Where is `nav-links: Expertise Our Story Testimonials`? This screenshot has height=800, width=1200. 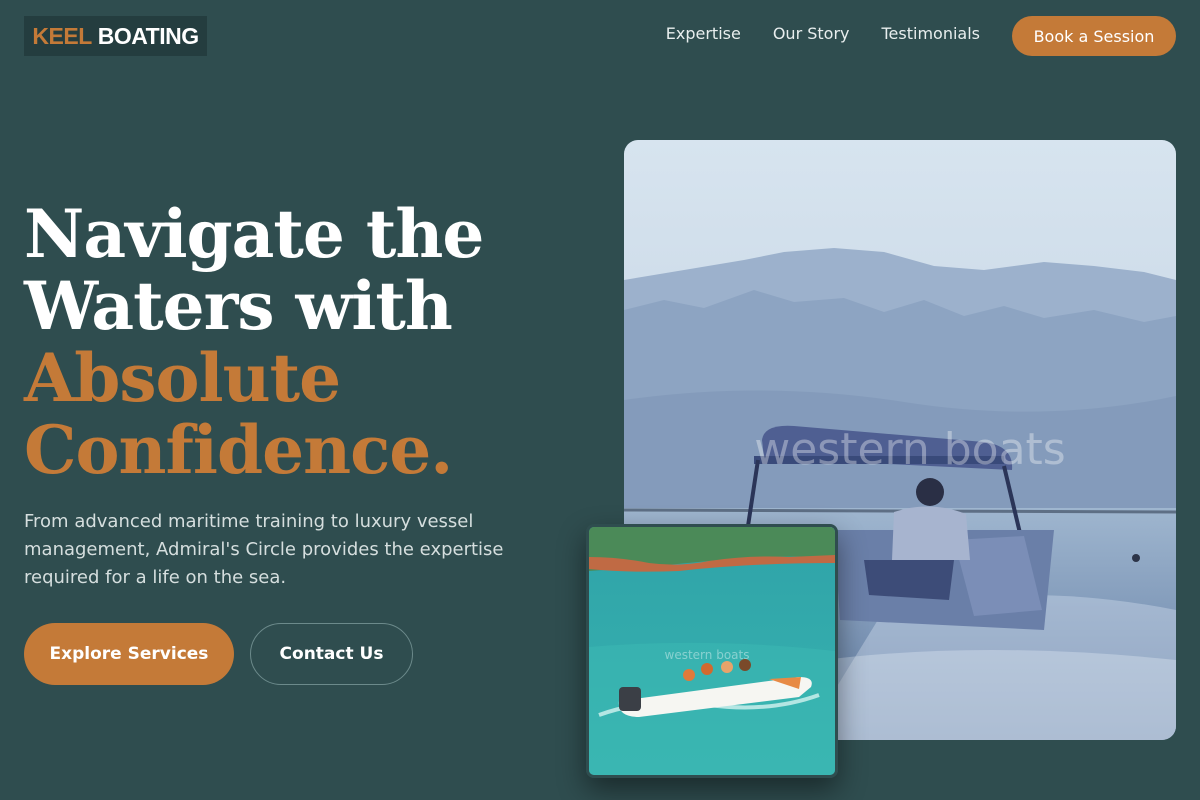
nav-links: Expertise Our Story Testimonials is located at coordinates (823, 33).